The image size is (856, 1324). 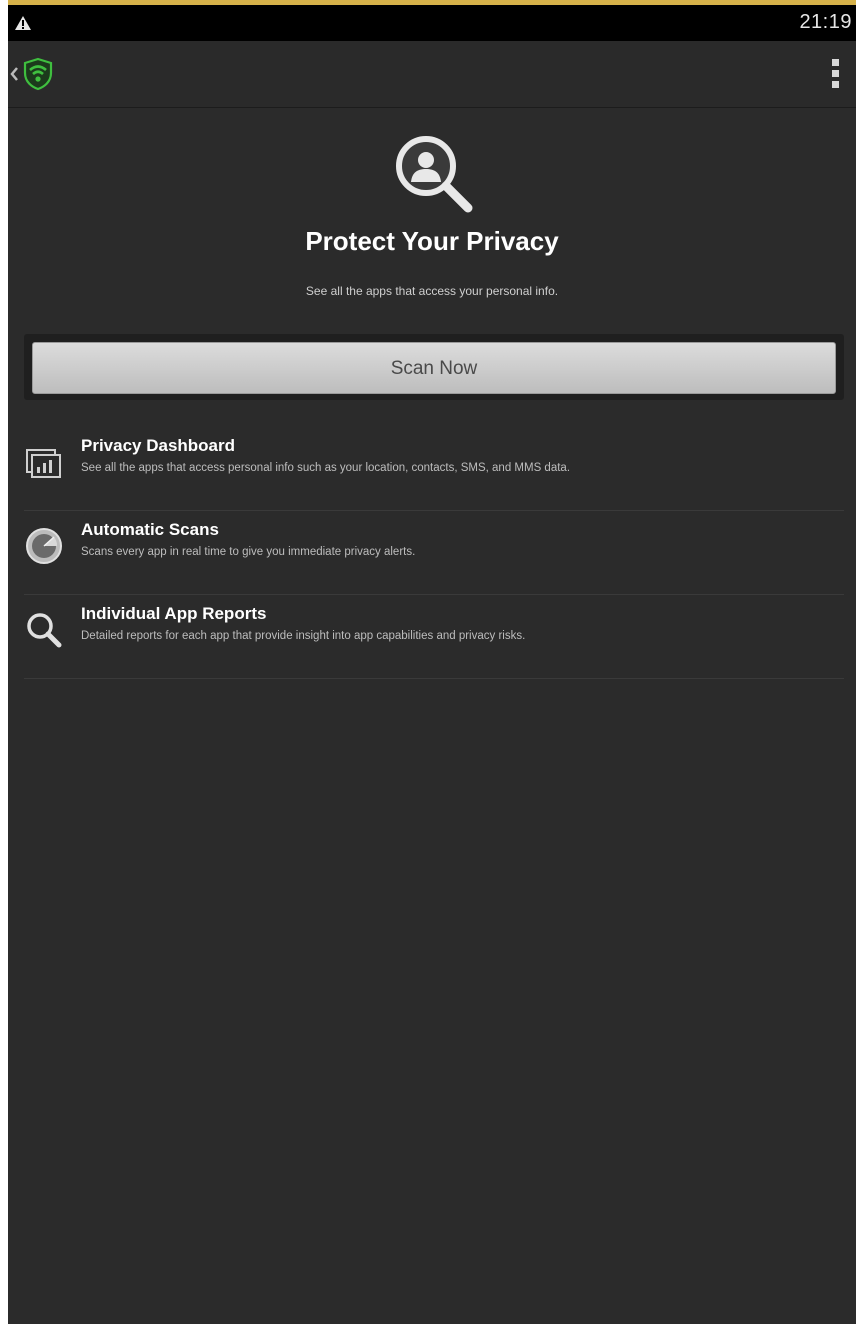 What do you see at coordinates (23, 23) in the screenshot?
I see `warning-triangle-icon` at bounding box center [23, 23].